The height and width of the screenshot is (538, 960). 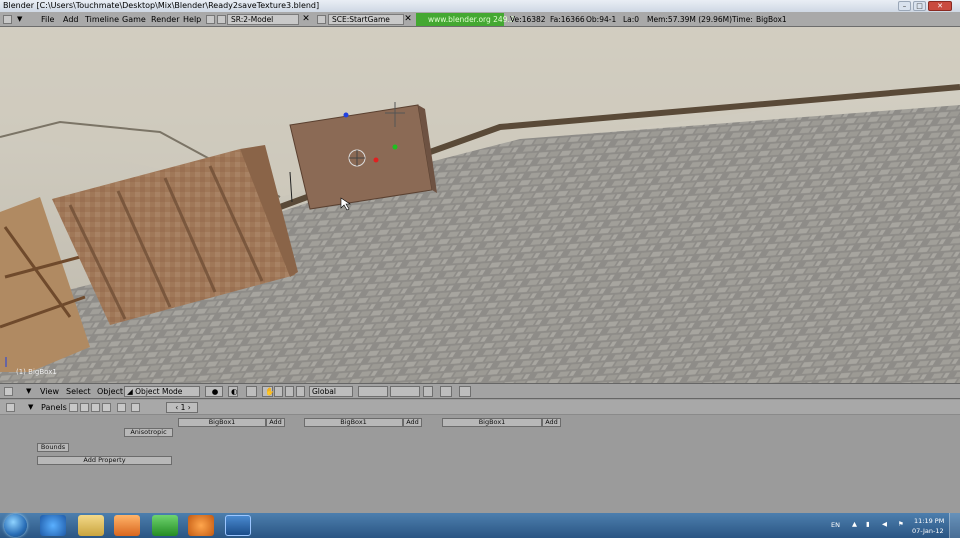 What do you see at coordinates (835, 525) in the screenshot?
I see `language-indicator: EN` at bounding box center [835, 525].